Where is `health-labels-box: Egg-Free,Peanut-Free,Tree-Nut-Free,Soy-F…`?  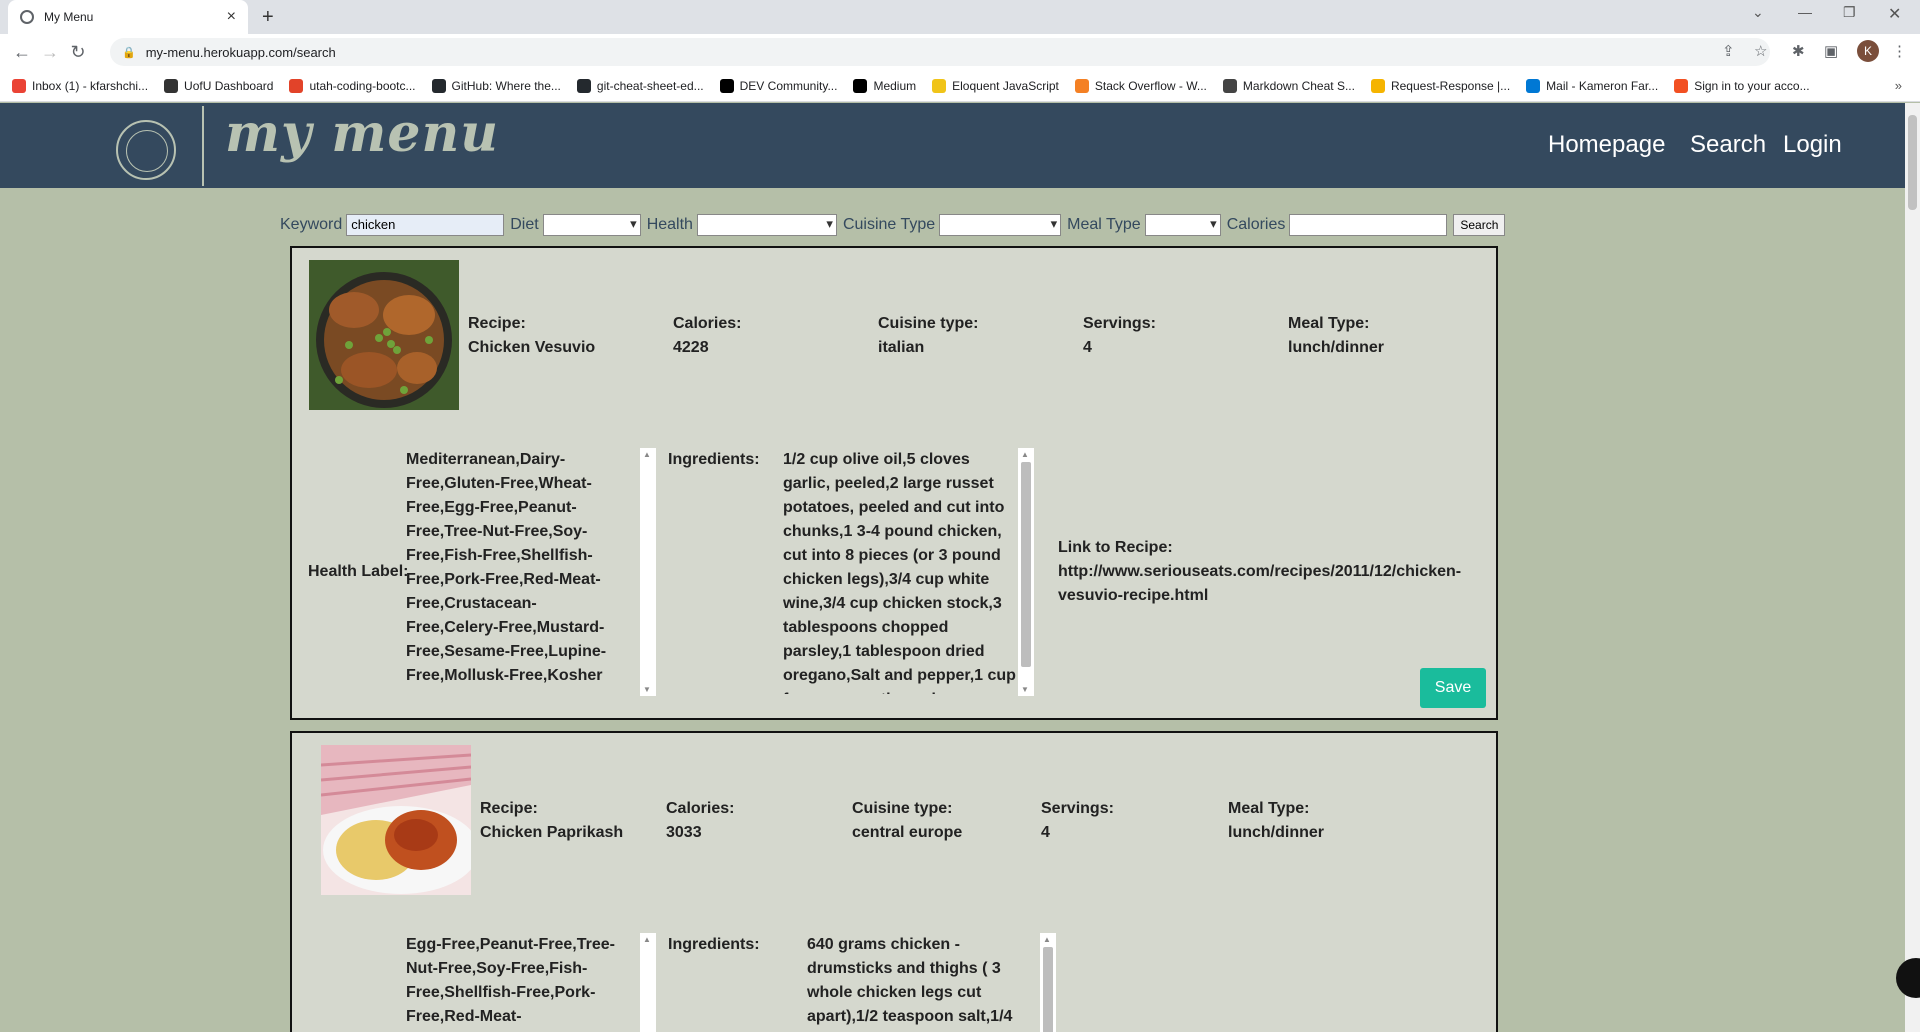 health-labels-box: Egg-Free,Peanut-Free,Tree-Nut-Free,Soy-F… is located at coordinates (517, 982).